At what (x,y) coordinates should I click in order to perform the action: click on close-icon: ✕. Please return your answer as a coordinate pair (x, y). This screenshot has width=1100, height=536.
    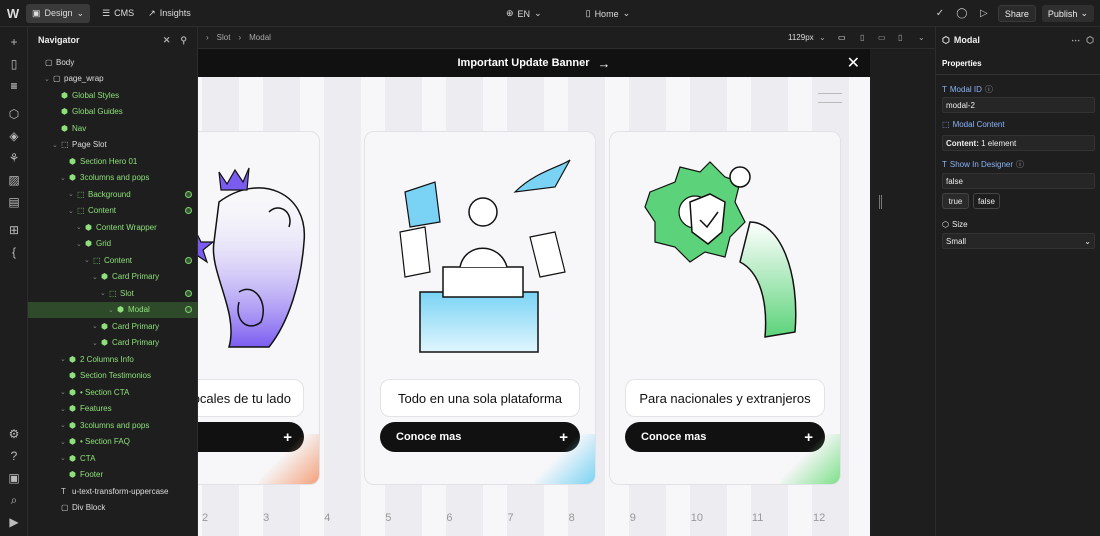
    Looking at the image, I should click on (853, 63).